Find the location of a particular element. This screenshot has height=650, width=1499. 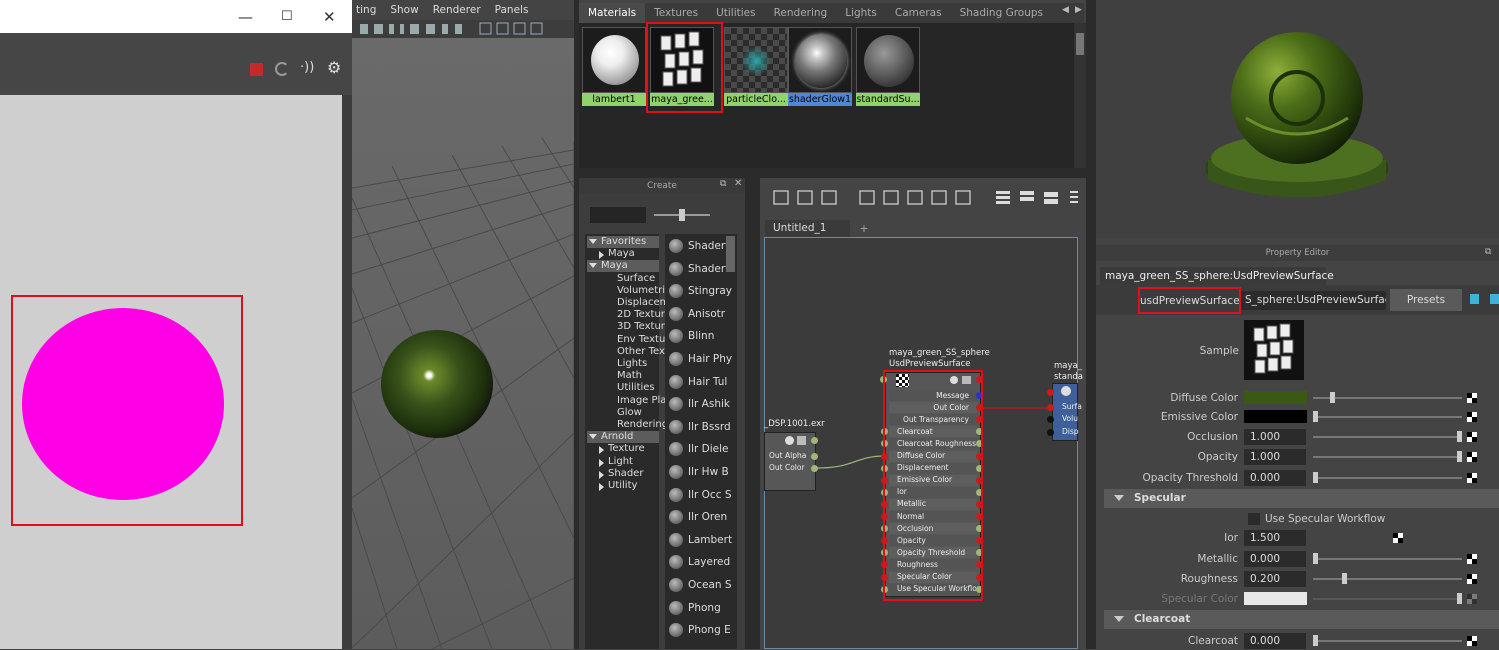

shader-list-item: Ilr Ashik is located at coordinates (699, 404).